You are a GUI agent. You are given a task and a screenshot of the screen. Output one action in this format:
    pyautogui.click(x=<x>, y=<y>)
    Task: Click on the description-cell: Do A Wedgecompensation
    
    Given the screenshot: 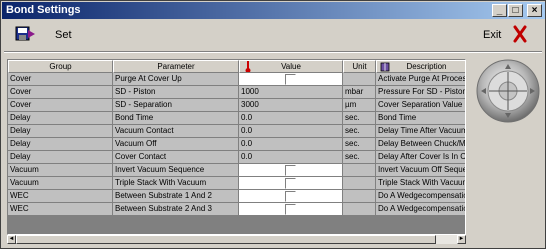 What is the action you would take?
    pyautogui.click(x=420, y=196)
    